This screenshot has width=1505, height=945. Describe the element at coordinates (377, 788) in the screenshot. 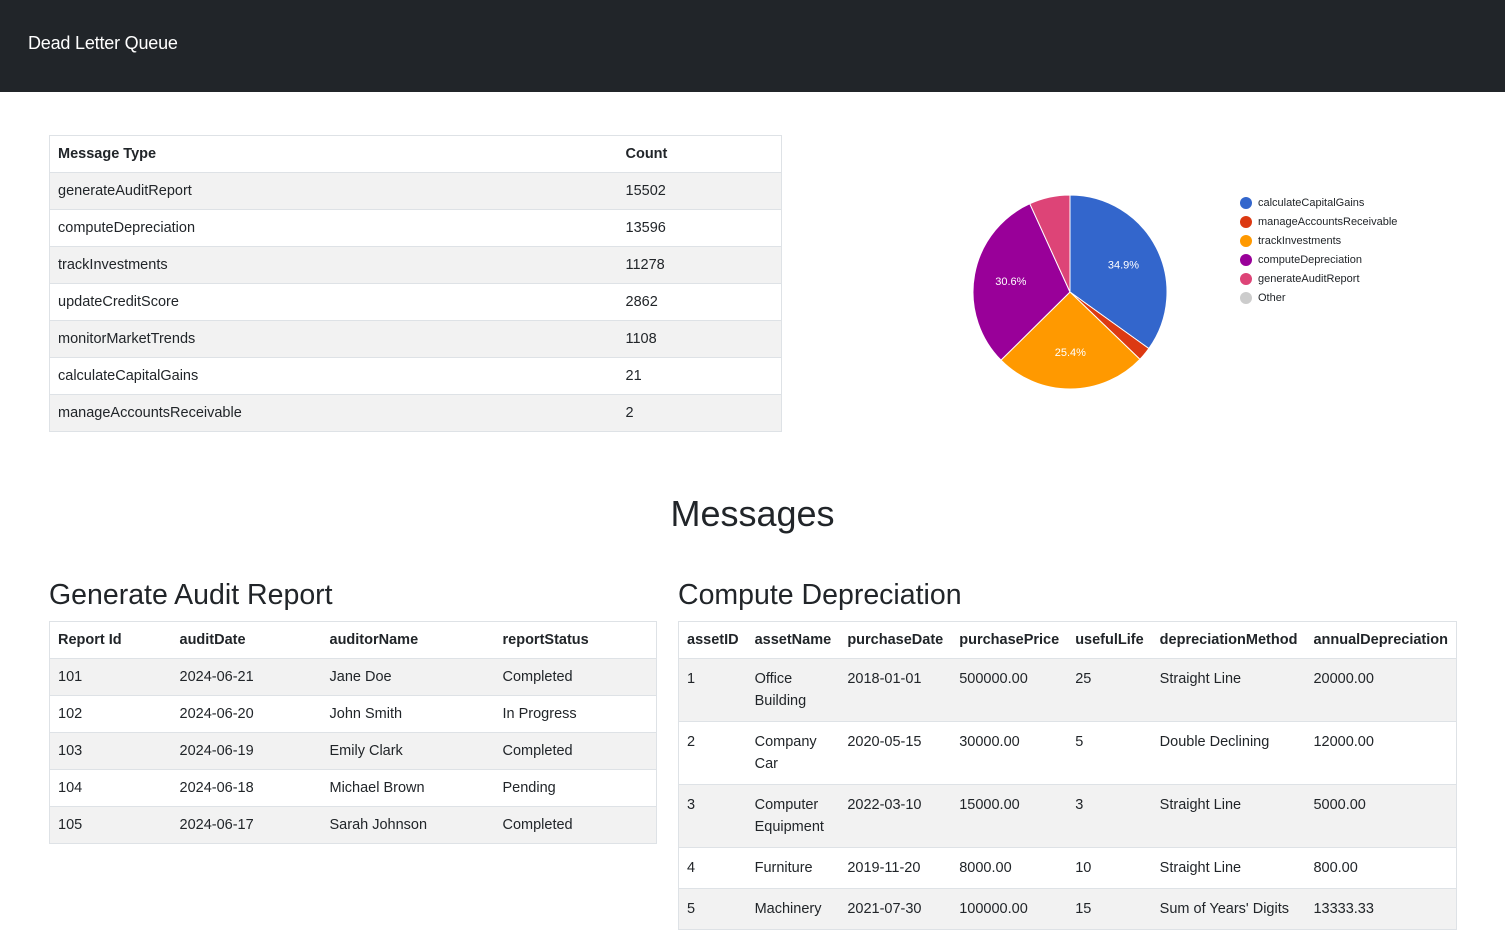

I see `table-cell: Michael Brown` at that location.